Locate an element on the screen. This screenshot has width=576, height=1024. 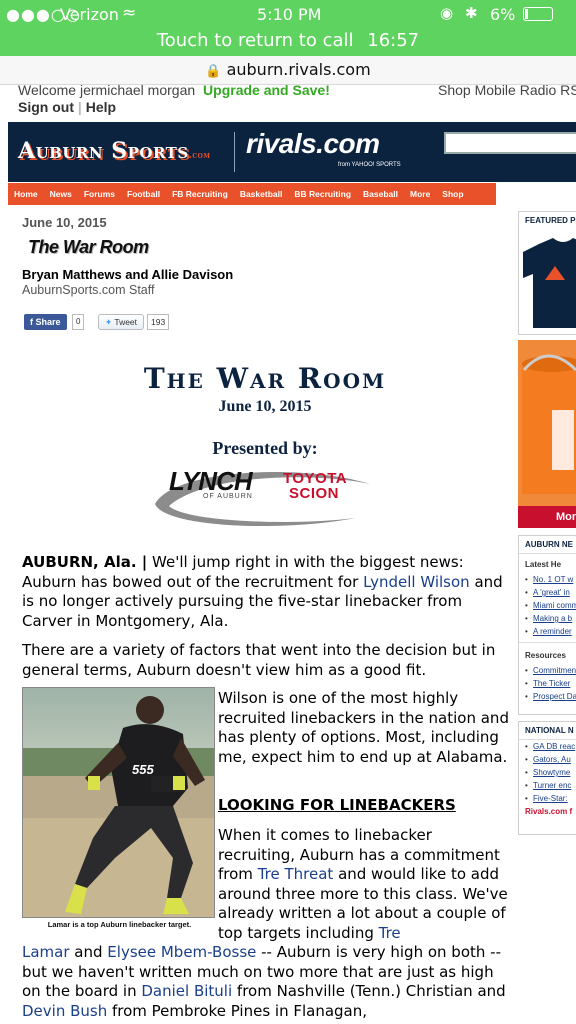
column-logo: The War Room is located at coordinates (88, 247).